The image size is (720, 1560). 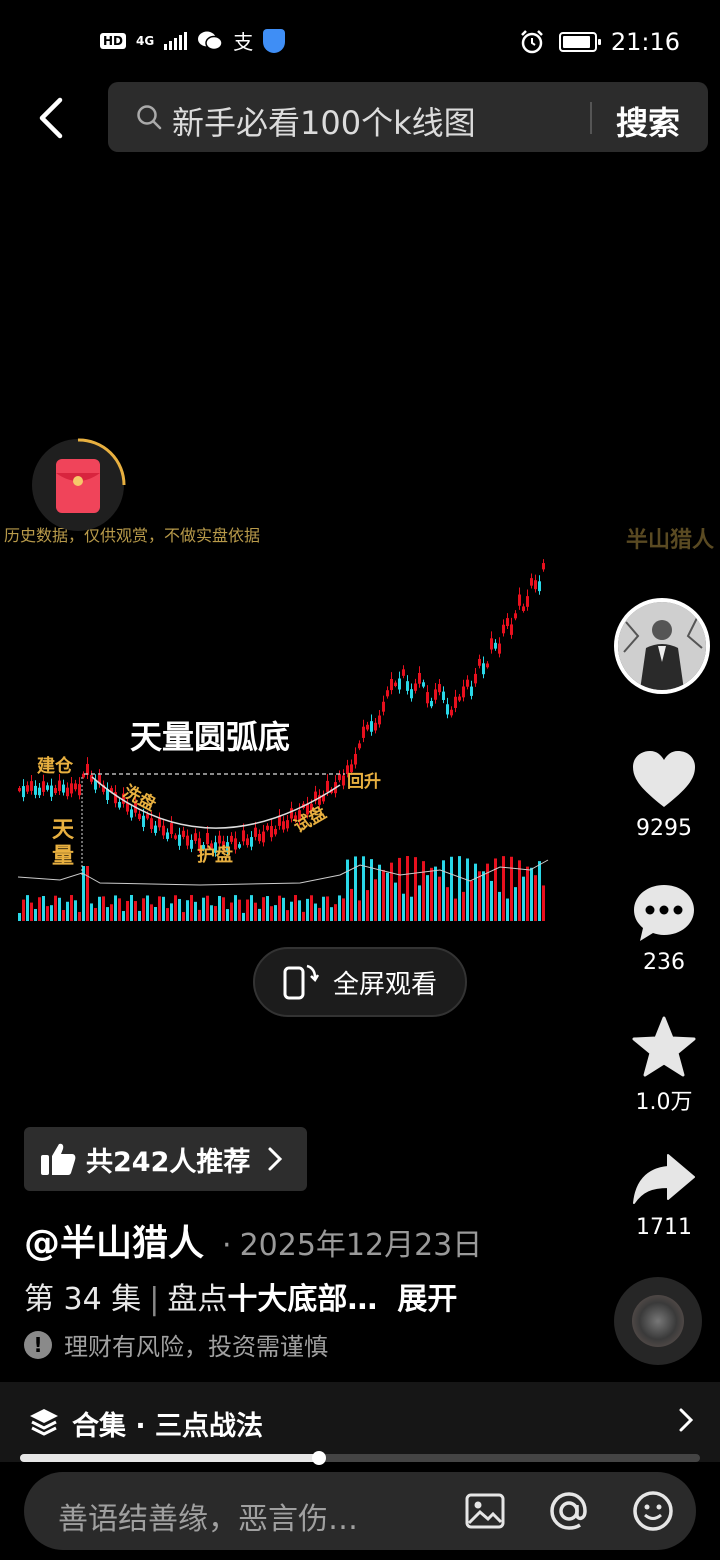 I want to click on expand-button: 展开, so click(x=427, y=1296).